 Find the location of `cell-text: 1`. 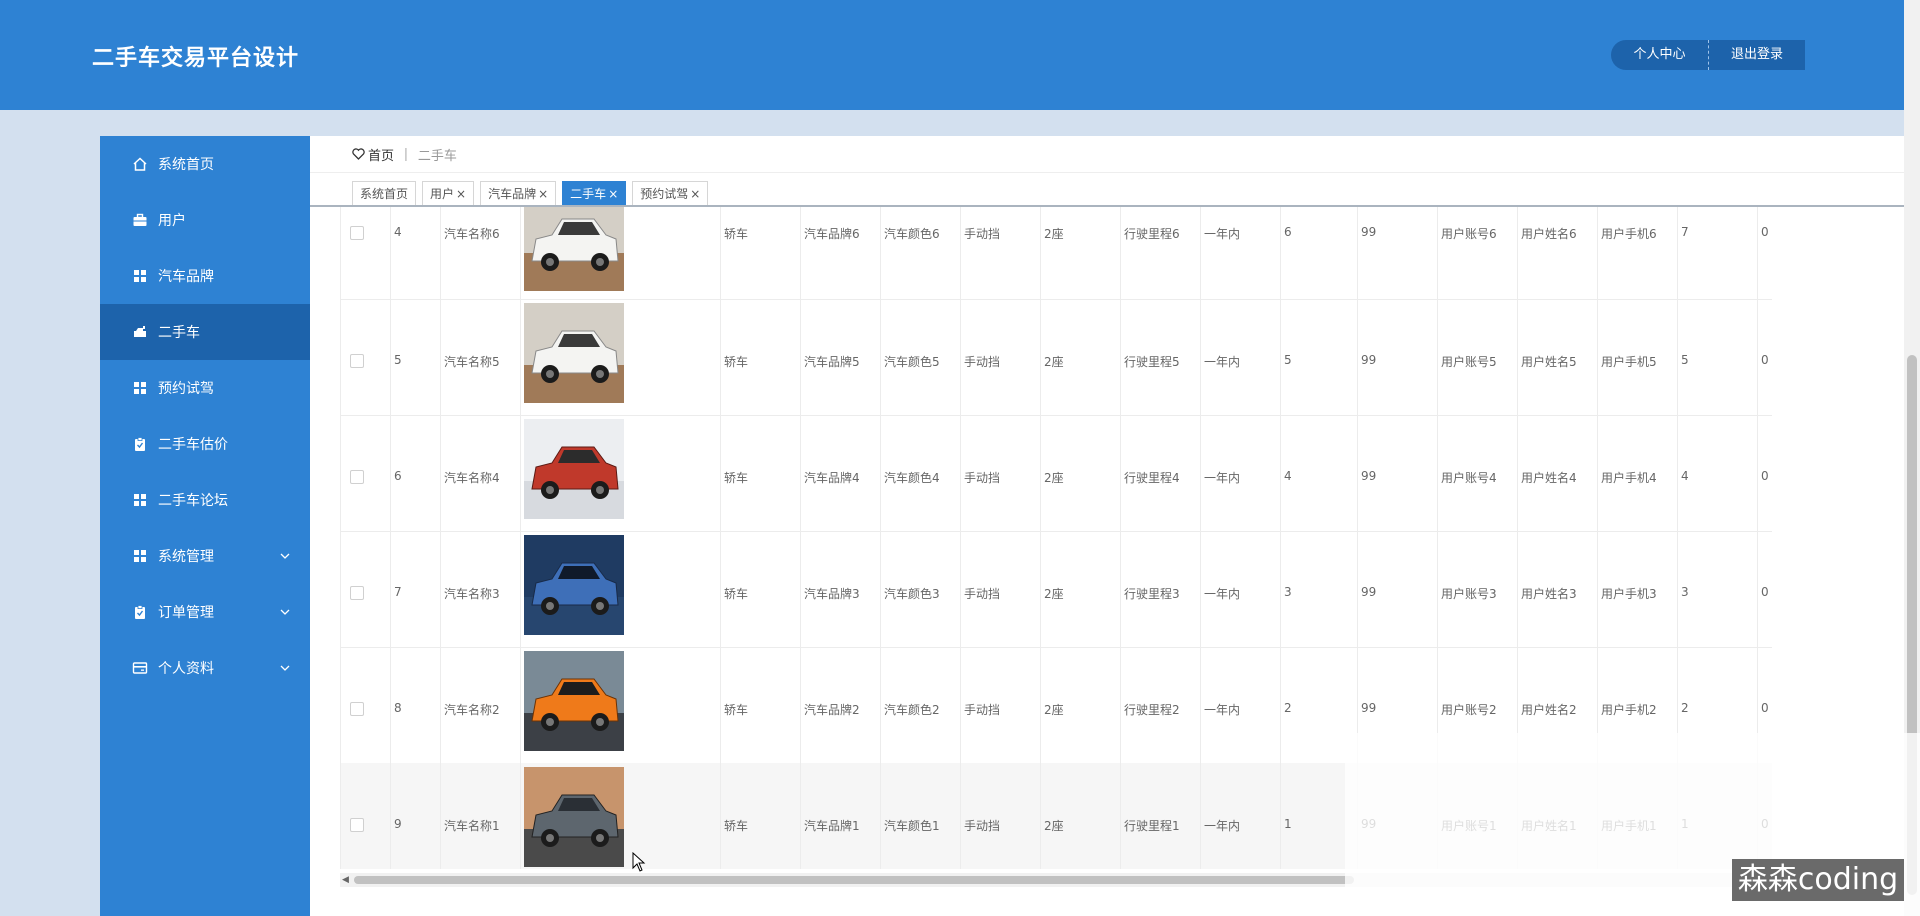

cell-text: 1 is located at coordinates (1288, 824).